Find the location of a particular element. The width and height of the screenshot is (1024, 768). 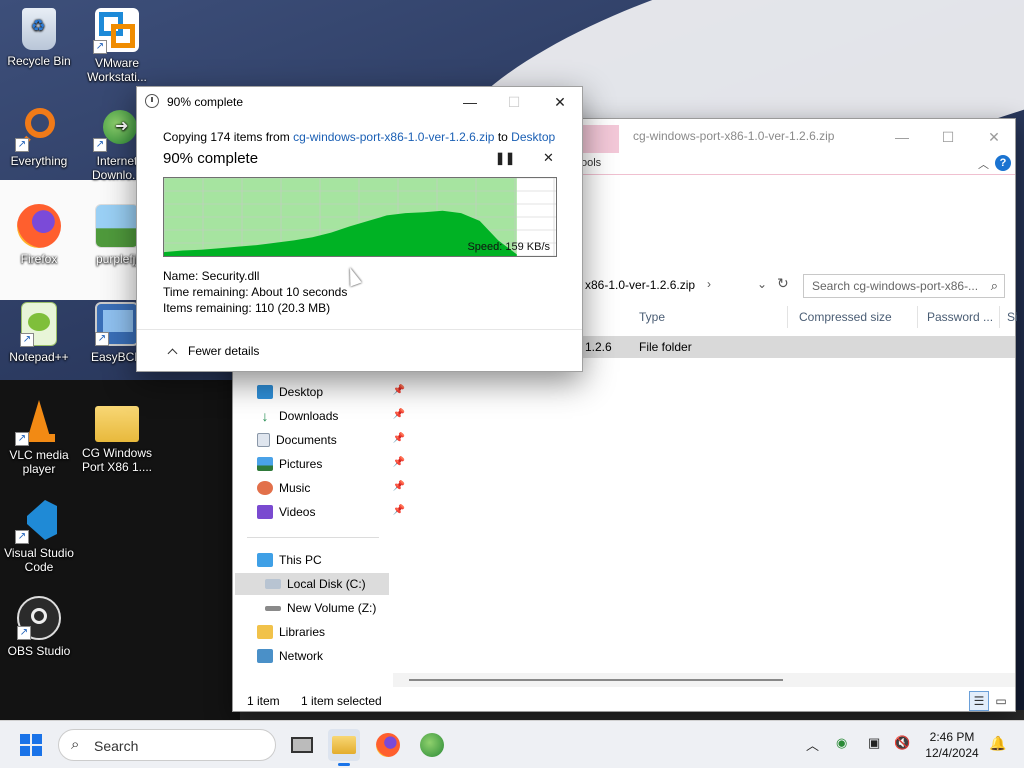

taskbar-firefox is located at coordinates (388, 745).